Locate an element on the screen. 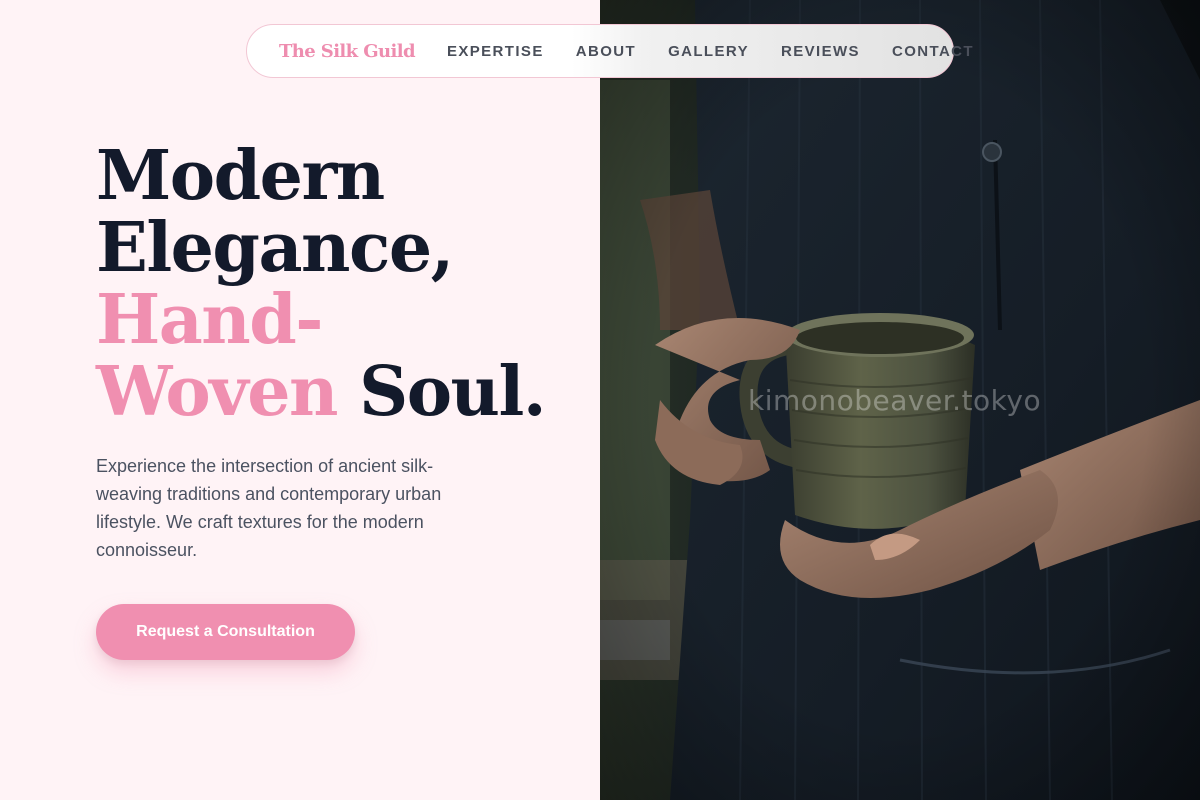 The width and height of the screenshot is (1200, 800). hero-title-line-2: Elegance, is located at coordinates (275, 248).